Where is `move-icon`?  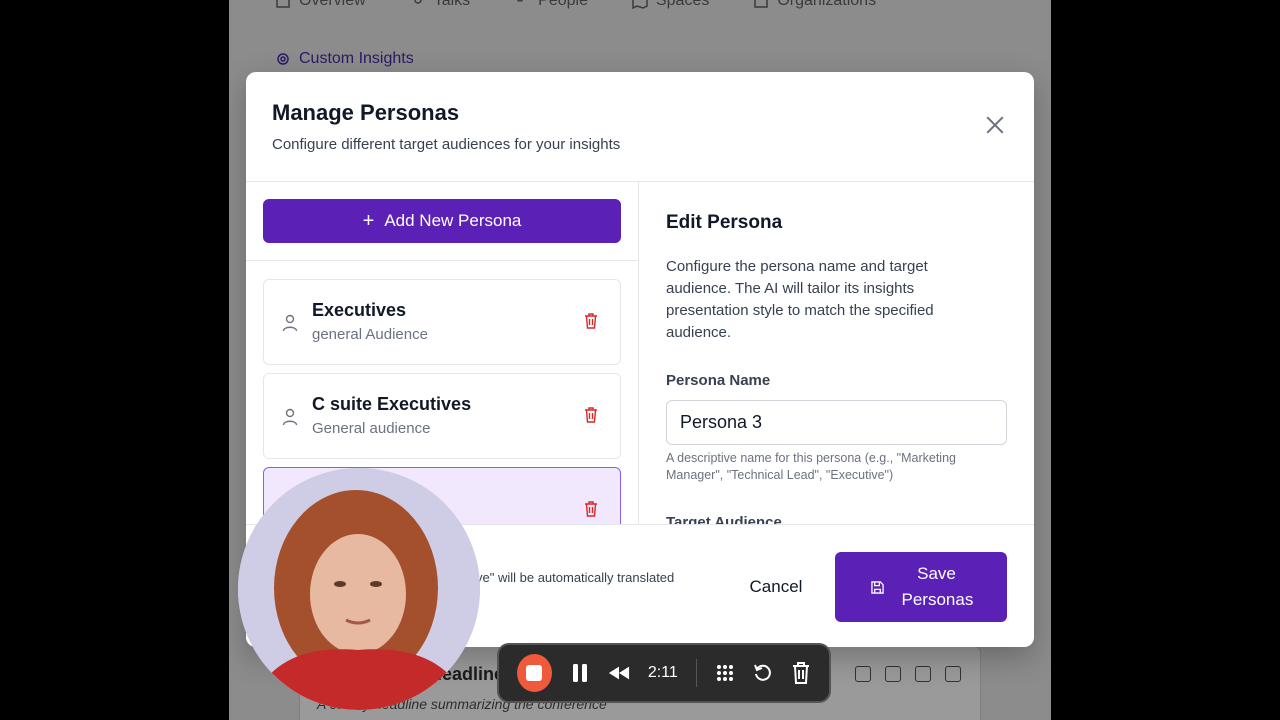
move-icon is located at coordinates (863, 674).